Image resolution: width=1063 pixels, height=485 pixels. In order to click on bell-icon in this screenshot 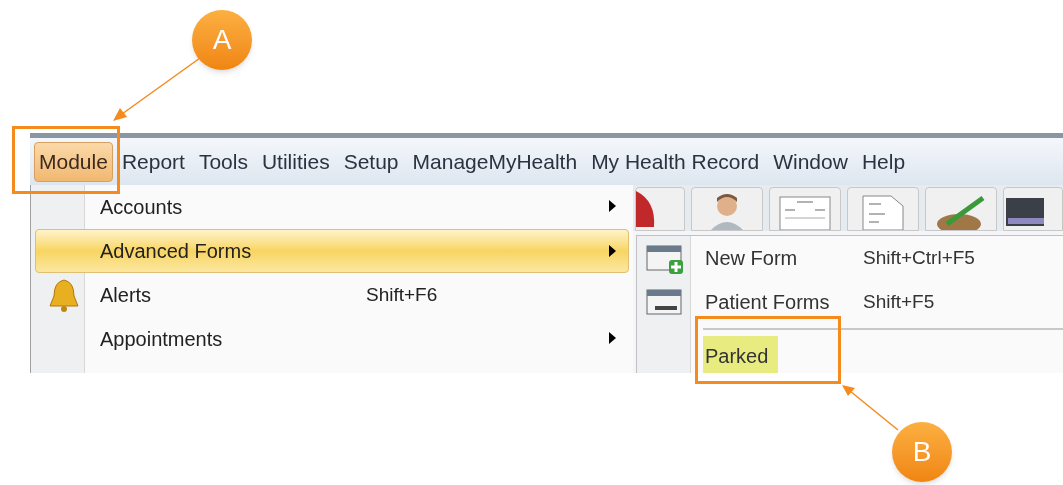, I will do `click(64, 295)`.